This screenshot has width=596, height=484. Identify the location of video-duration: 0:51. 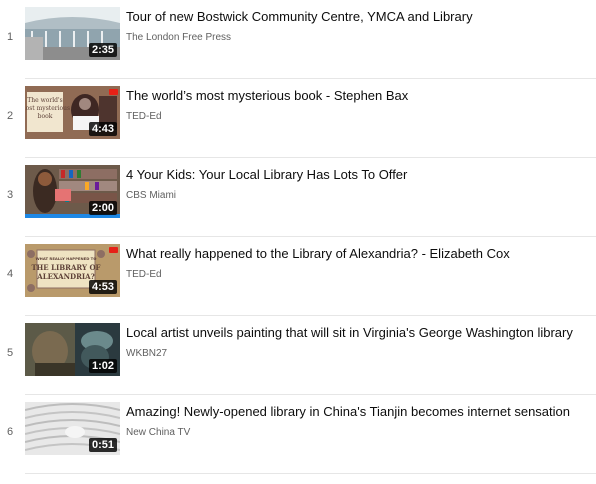
(102, 445).